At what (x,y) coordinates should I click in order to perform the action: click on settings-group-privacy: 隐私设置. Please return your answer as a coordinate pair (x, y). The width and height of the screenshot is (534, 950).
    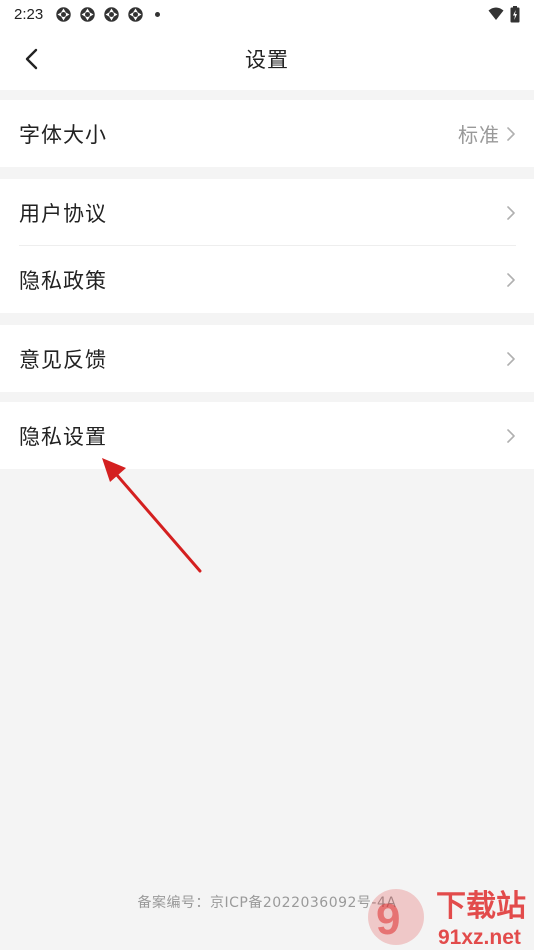
    Looking at the image, I should click on (267, 435).